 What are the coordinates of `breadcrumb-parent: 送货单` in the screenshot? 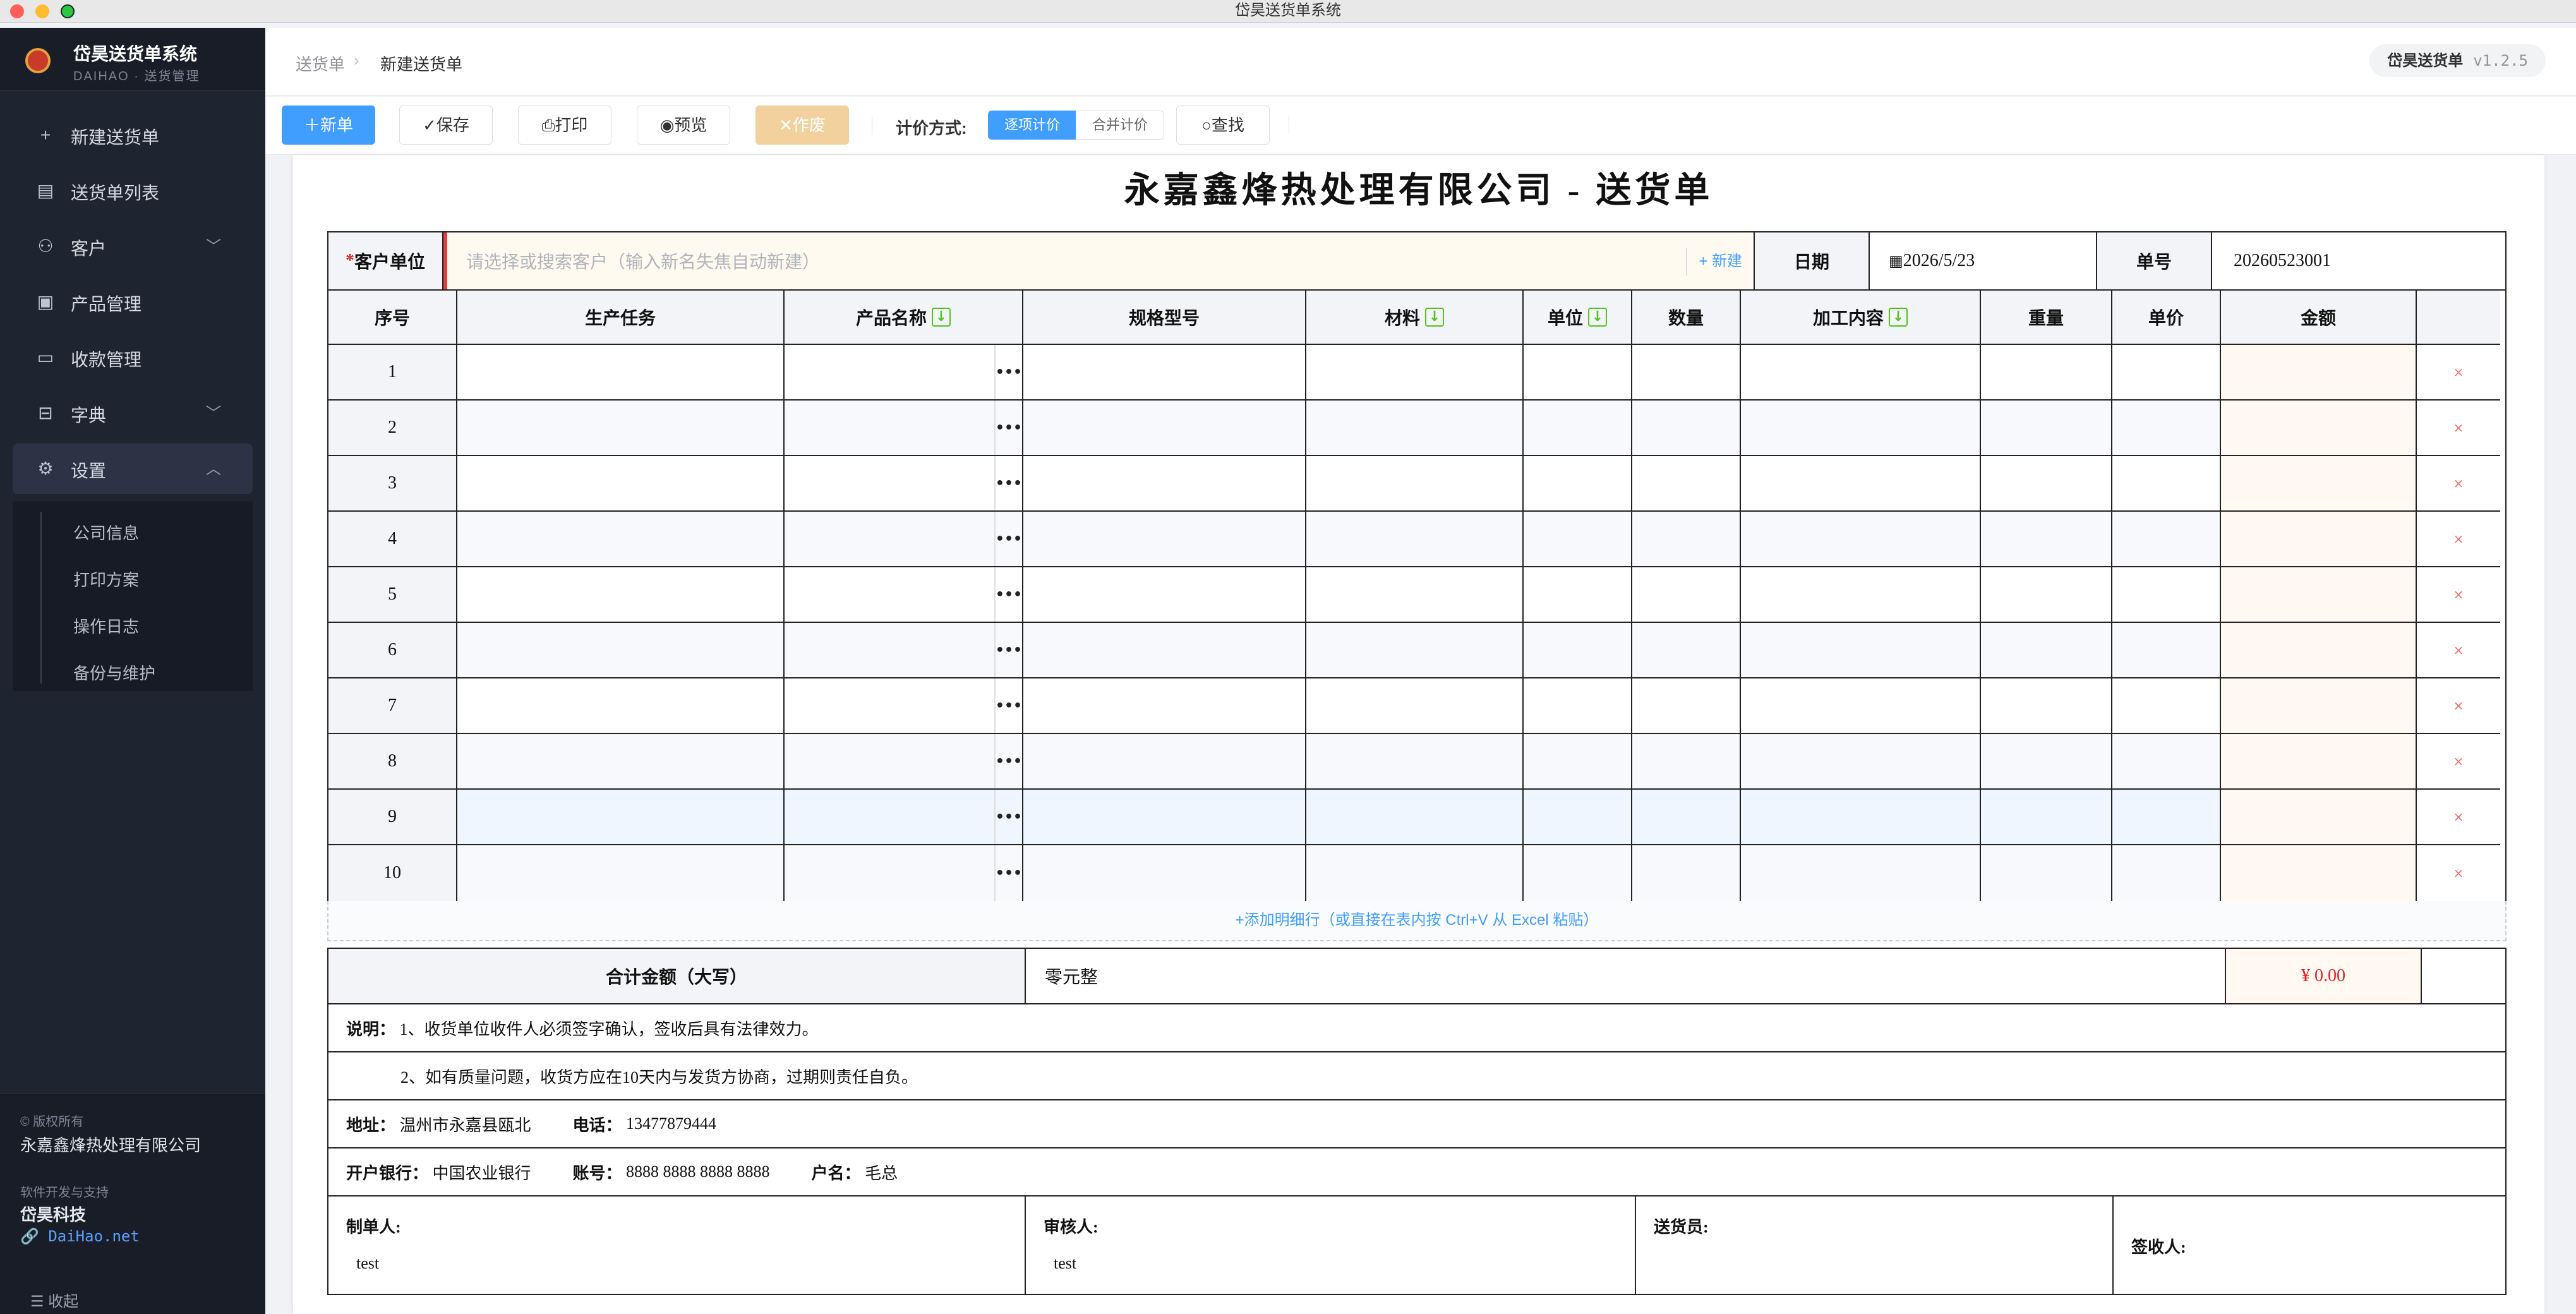 It's located at (320, 63).